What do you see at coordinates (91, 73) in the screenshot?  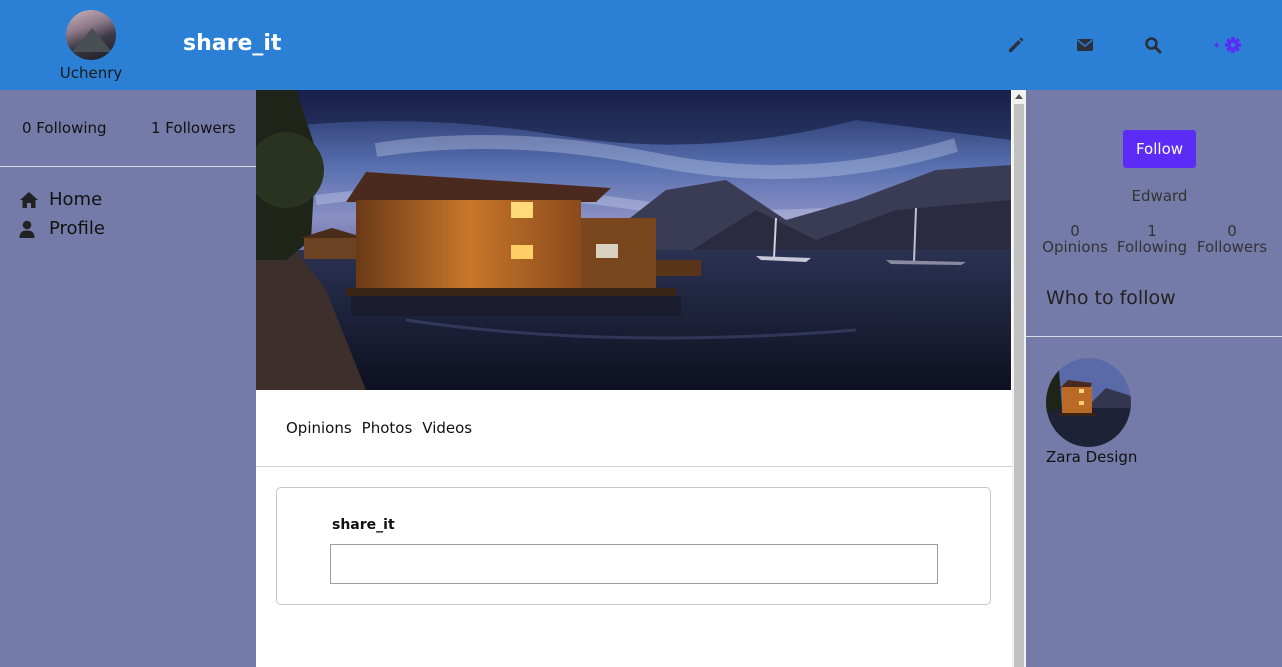 I see `user-name: Uchenry` at bounding box center [91, 73].